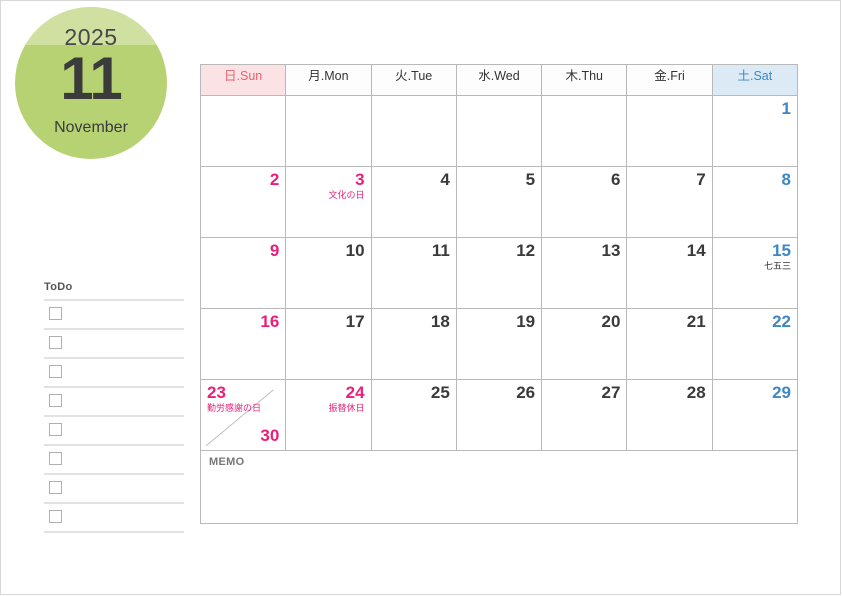 Image resolution: width=842 pixels, height=596 pixels. Describe the element at coordinates (234, 398) in the screenshot. I see `day-number-primary-group: 23 勤労感謝の日` at that location.